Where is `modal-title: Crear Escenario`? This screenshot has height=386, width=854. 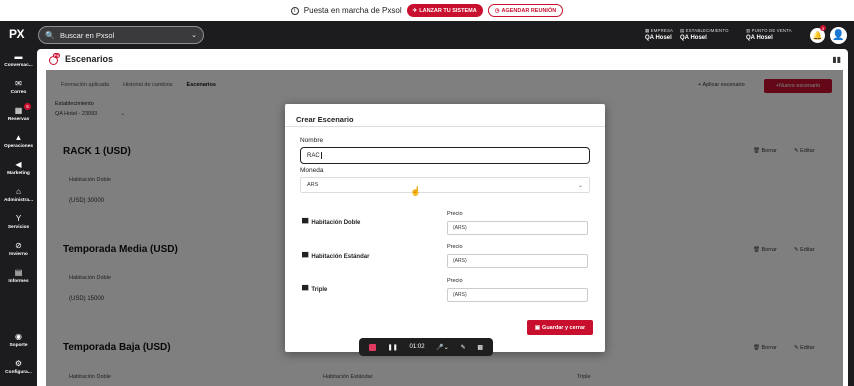
modal-title: Crear Escenario is located at coordinates (325, 119).